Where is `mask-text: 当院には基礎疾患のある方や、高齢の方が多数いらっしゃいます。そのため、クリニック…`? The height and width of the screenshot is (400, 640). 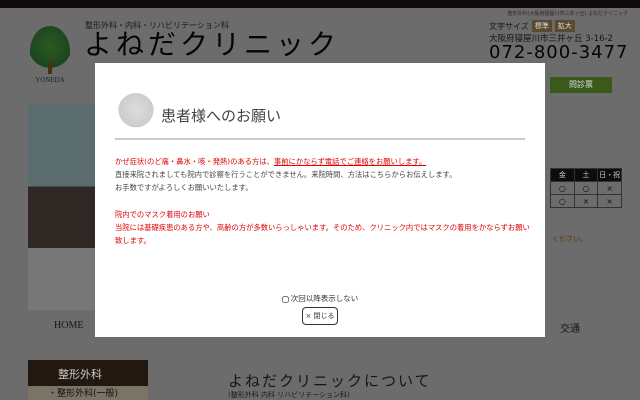
mask-text: 当院には基礎疾患のある方や、高齢の方が多数いらっしゃいます。そのため、クリニック… is located at coordinates (322, 234).